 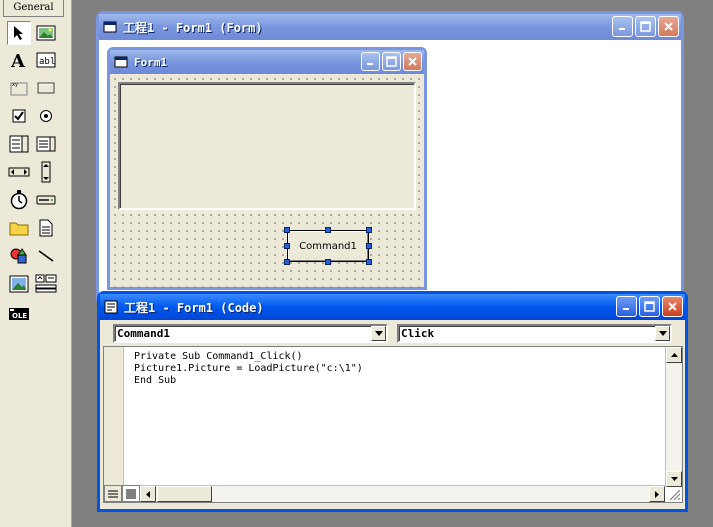 I want to click on procedure-view-button, so click(x=113, y=493).